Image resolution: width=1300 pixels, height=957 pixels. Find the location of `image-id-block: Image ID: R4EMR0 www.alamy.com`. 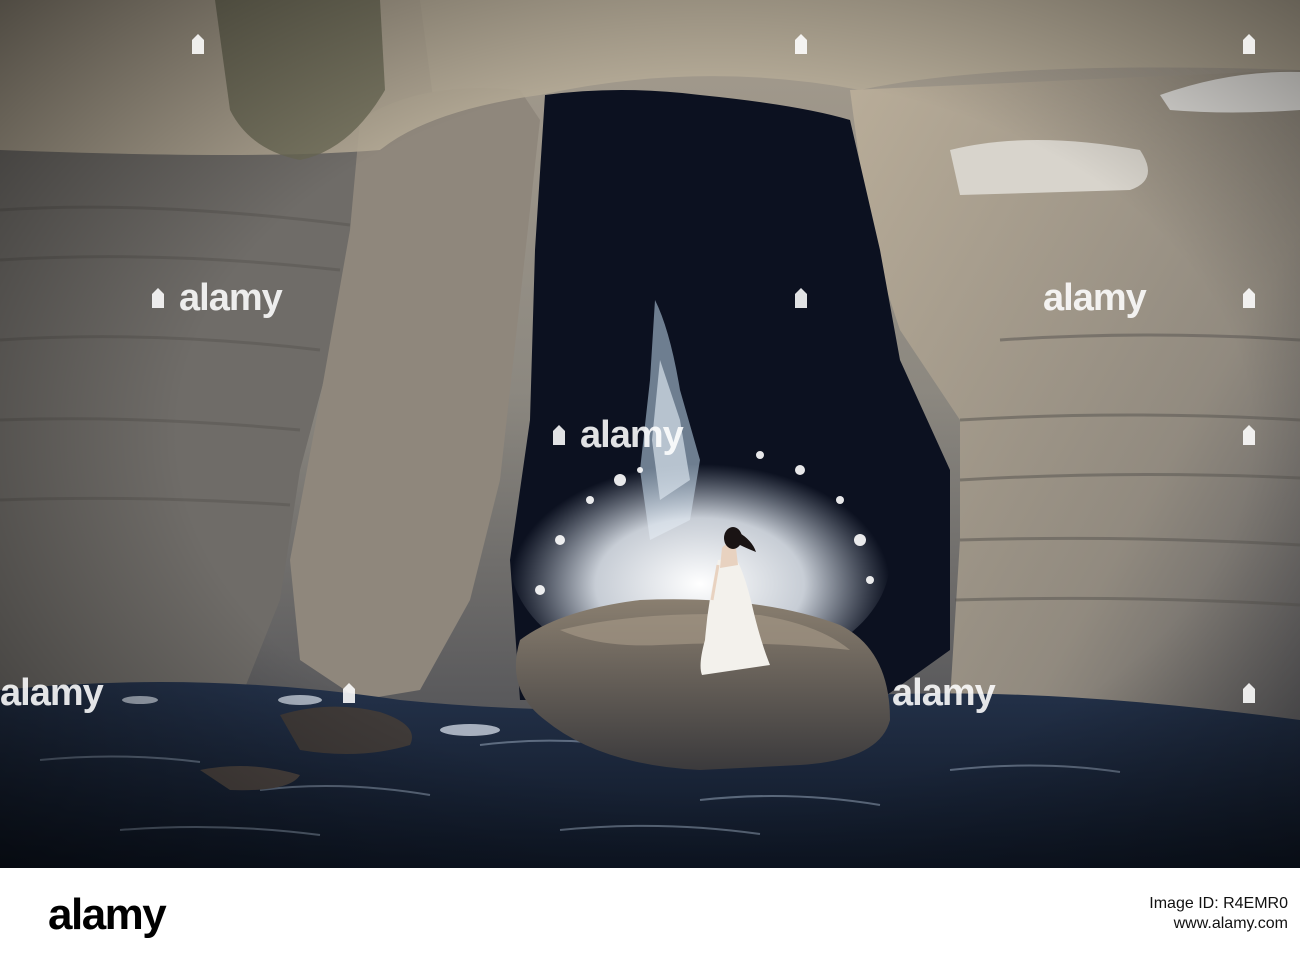

image-id-block: Image ID: R4EMR0 www.alamy.com is located at coordinates (1158, 915).